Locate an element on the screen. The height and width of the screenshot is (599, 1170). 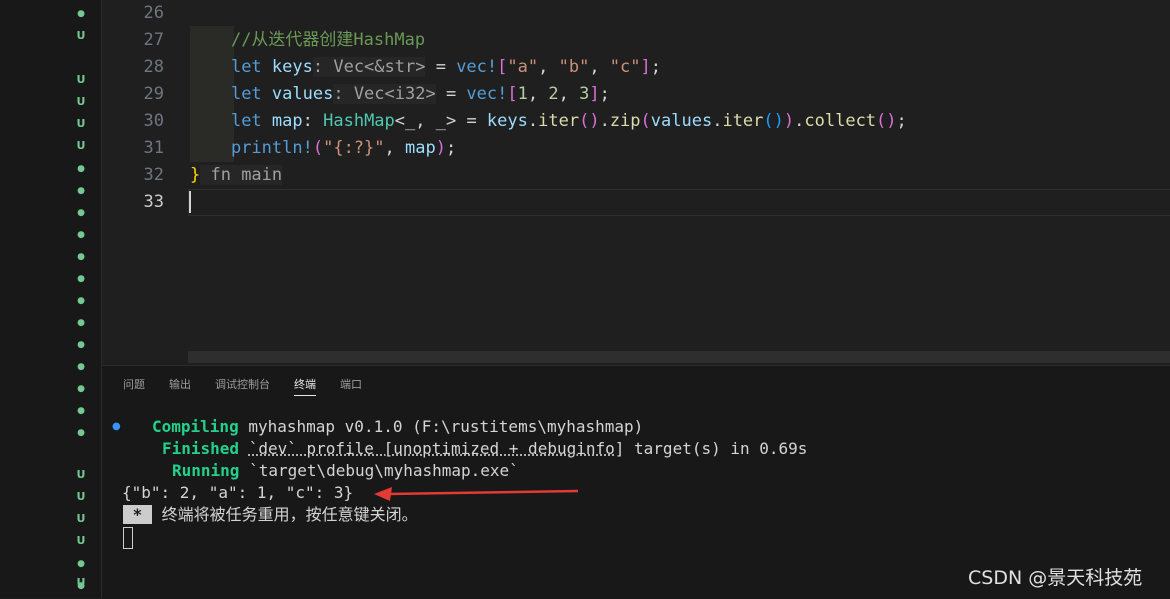
watermark: CSDN @景天科技苑 is located at coordinates (1055, 578).